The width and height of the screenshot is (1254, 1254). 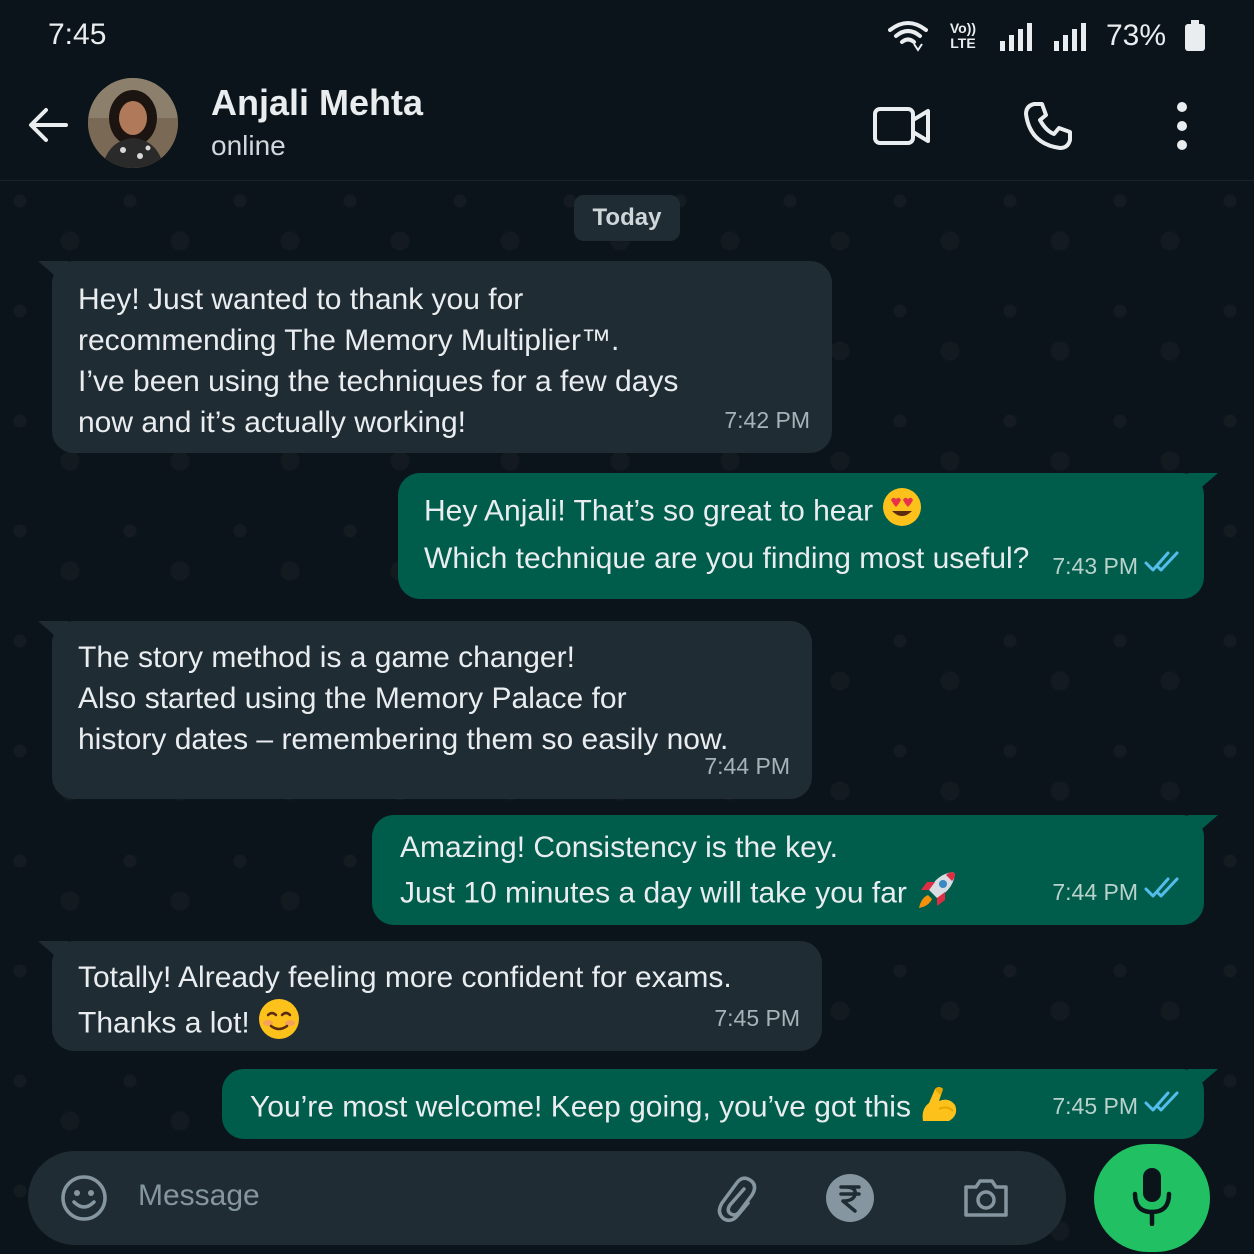 I want to click on message-text-line: Thanks a lot!, so click(x=437, y=1024).